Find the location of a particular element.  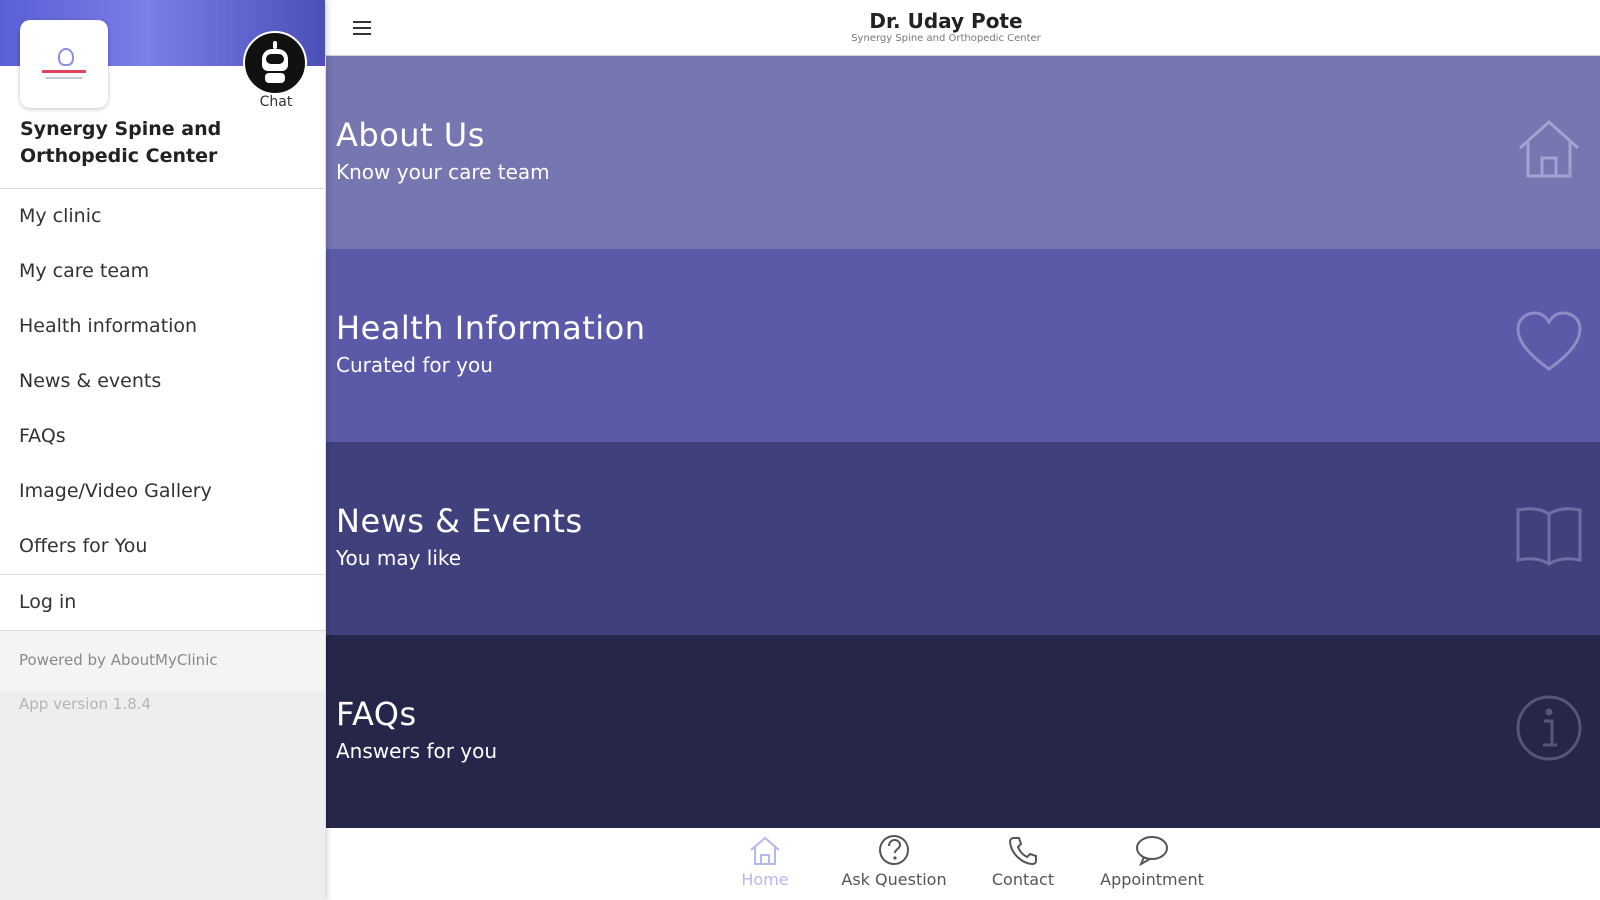

menu-item-news-events: News & events is located at coordinates (162, 381).